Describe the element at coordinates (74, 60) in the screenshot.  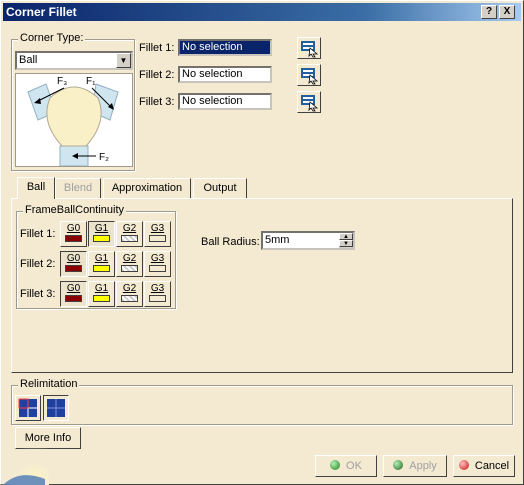
I see `corner-type-select: Ball ▼` at that location.